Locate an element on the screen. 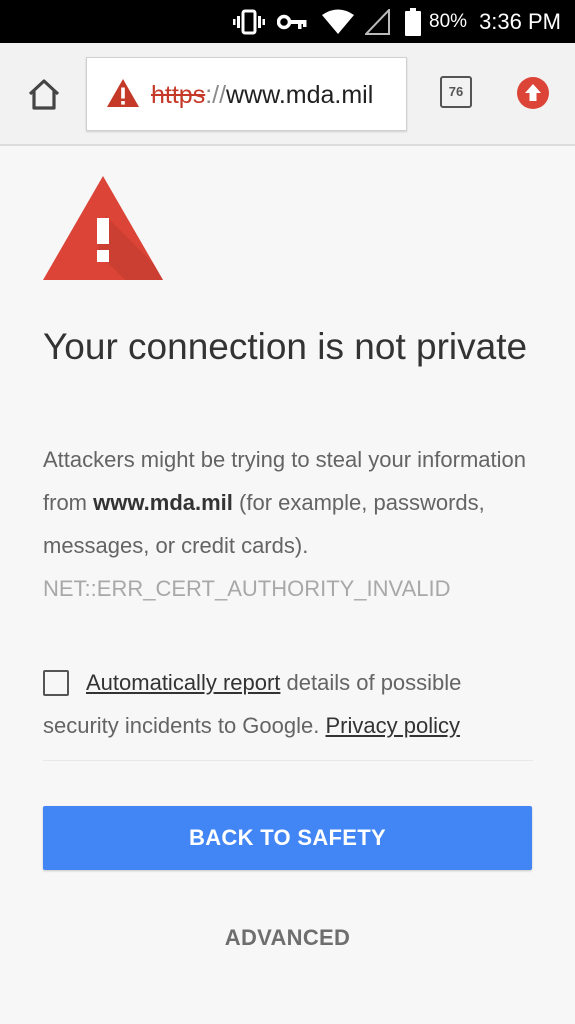  signal-icon is located at coordinates (378, 21).